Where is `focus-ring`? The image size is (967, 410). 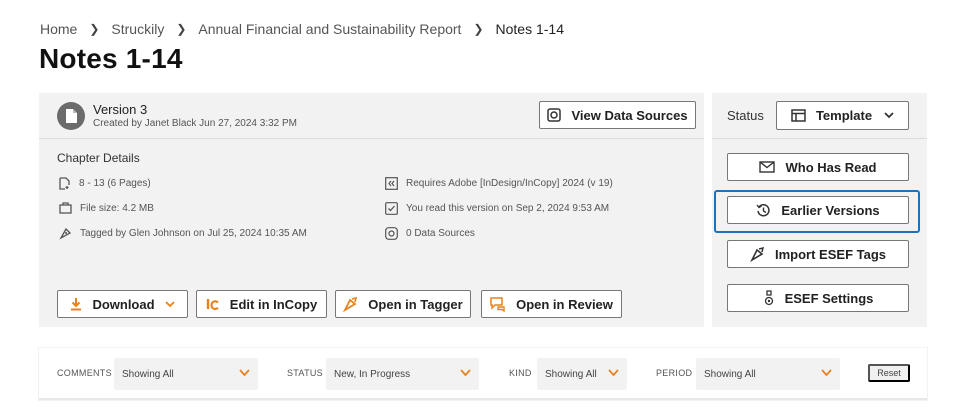
focus-ring is located at coordinates (817, 211).